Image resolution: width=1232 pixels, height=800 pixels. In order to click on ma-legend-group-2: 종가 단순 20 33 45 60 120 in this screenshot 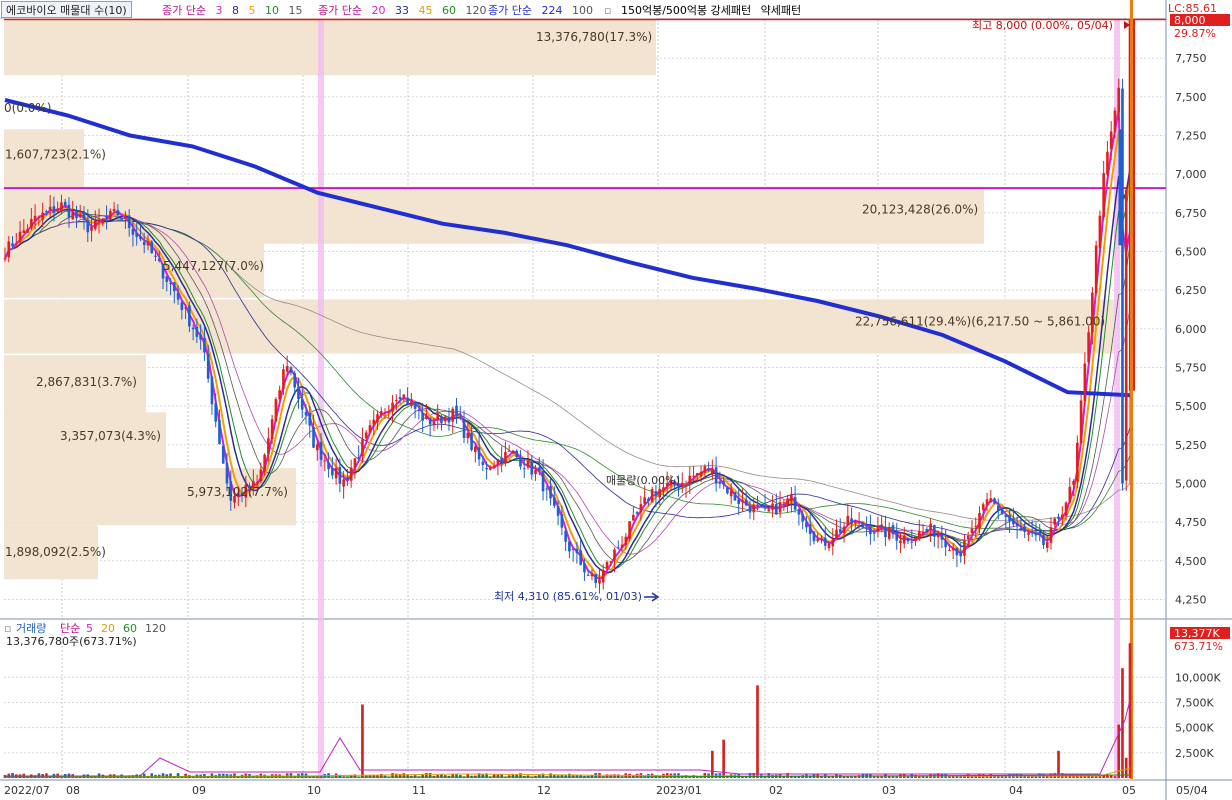, I will do `click(405, 10)`.